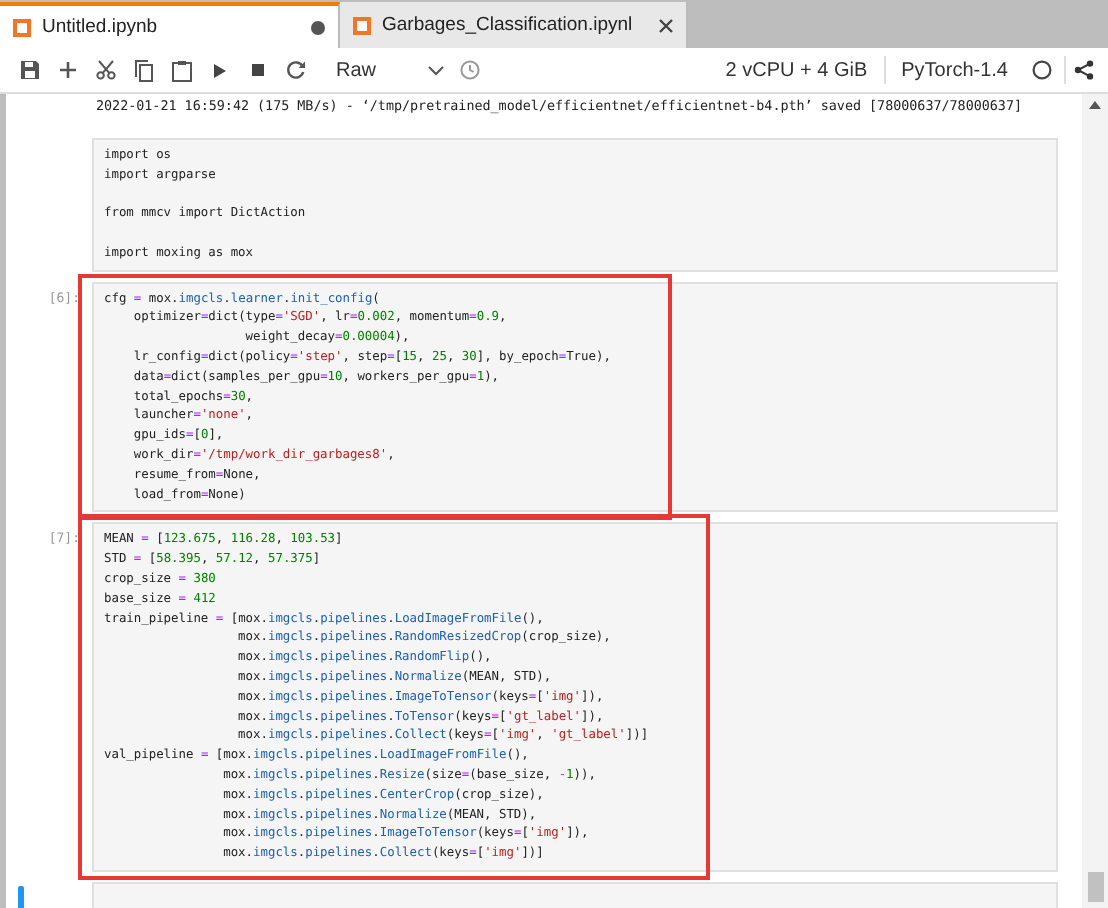 This screenshot has width=1108, height=908. I want to click on scrollbar-thumb, so click(1095, 887).